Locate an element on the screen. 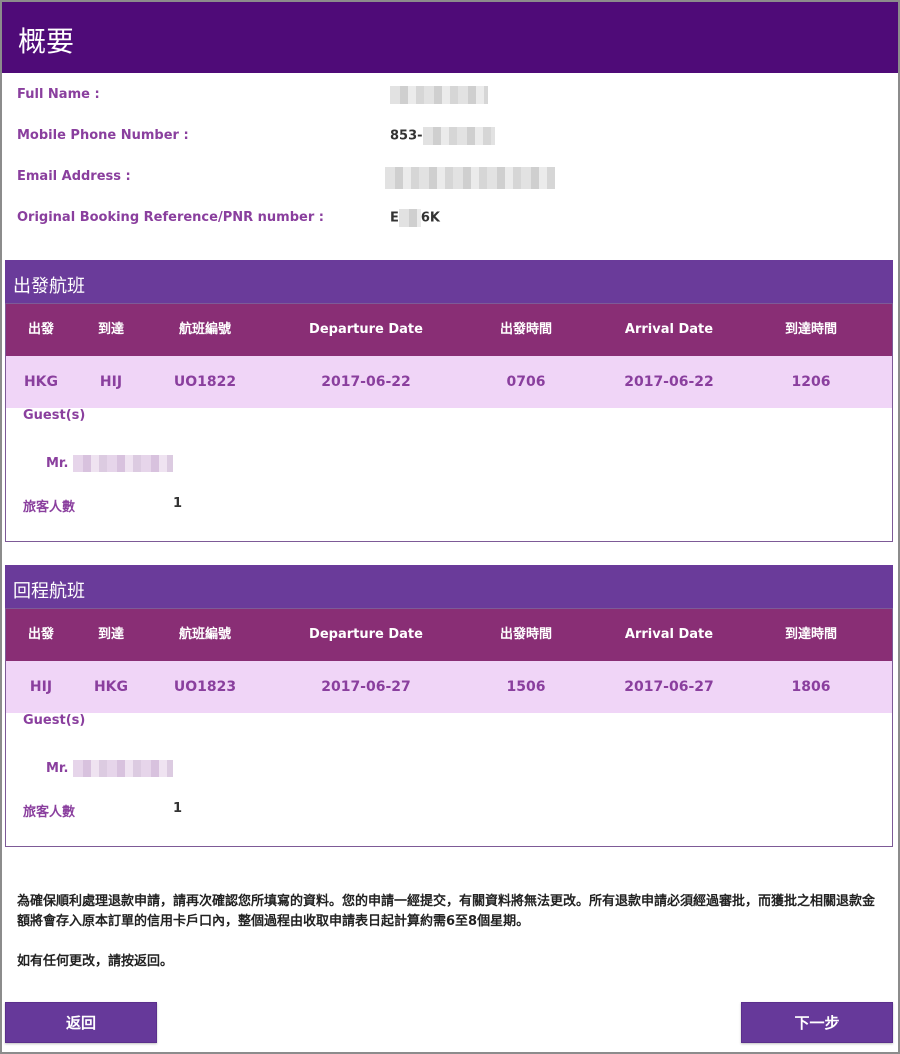 The width and height of the screenshot is (900, 1054). full-name-row: Full Name : is located at coordinates (447, 96).